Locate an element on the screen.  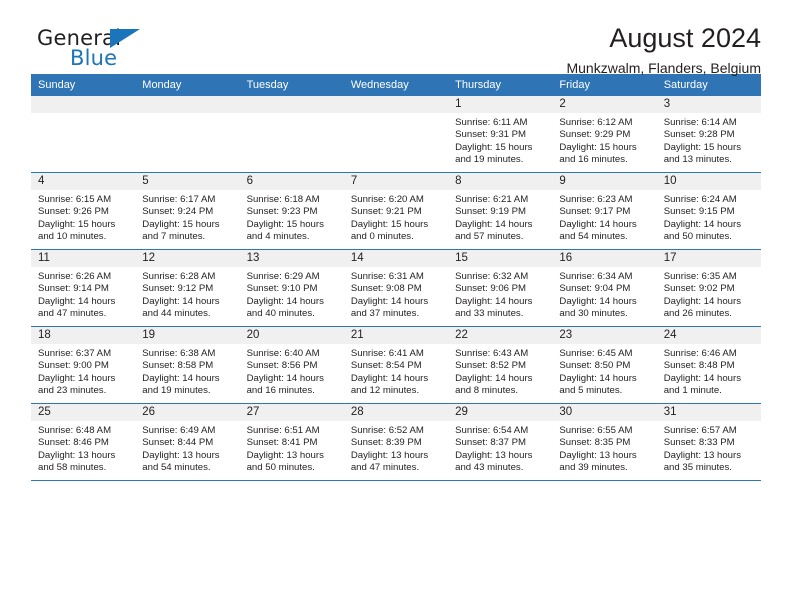
sunset-text: Sunset: 9:00 PM is located at coordinates (73, 366).